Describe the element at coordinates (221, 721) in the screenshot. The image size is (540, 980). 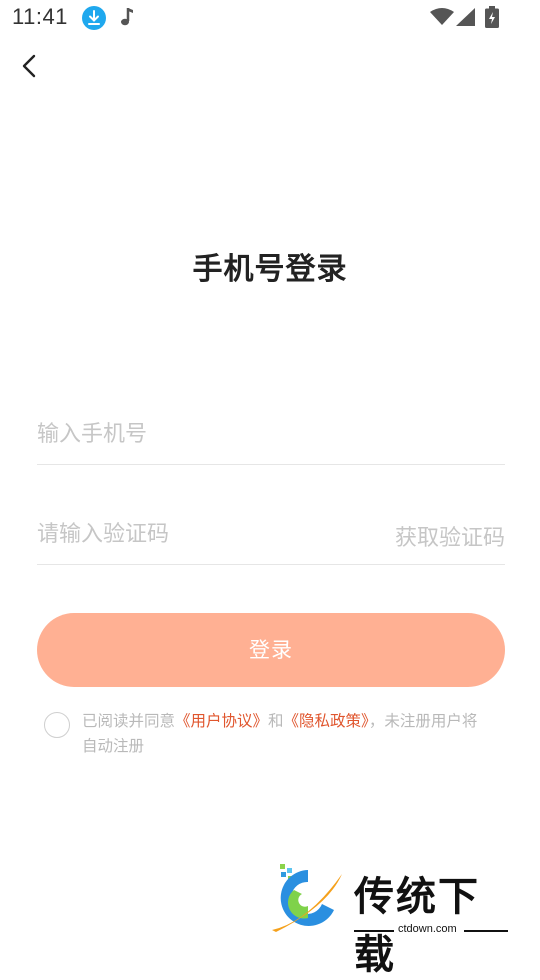
I see `user-agreement-link: 《用户协议》` at that location.